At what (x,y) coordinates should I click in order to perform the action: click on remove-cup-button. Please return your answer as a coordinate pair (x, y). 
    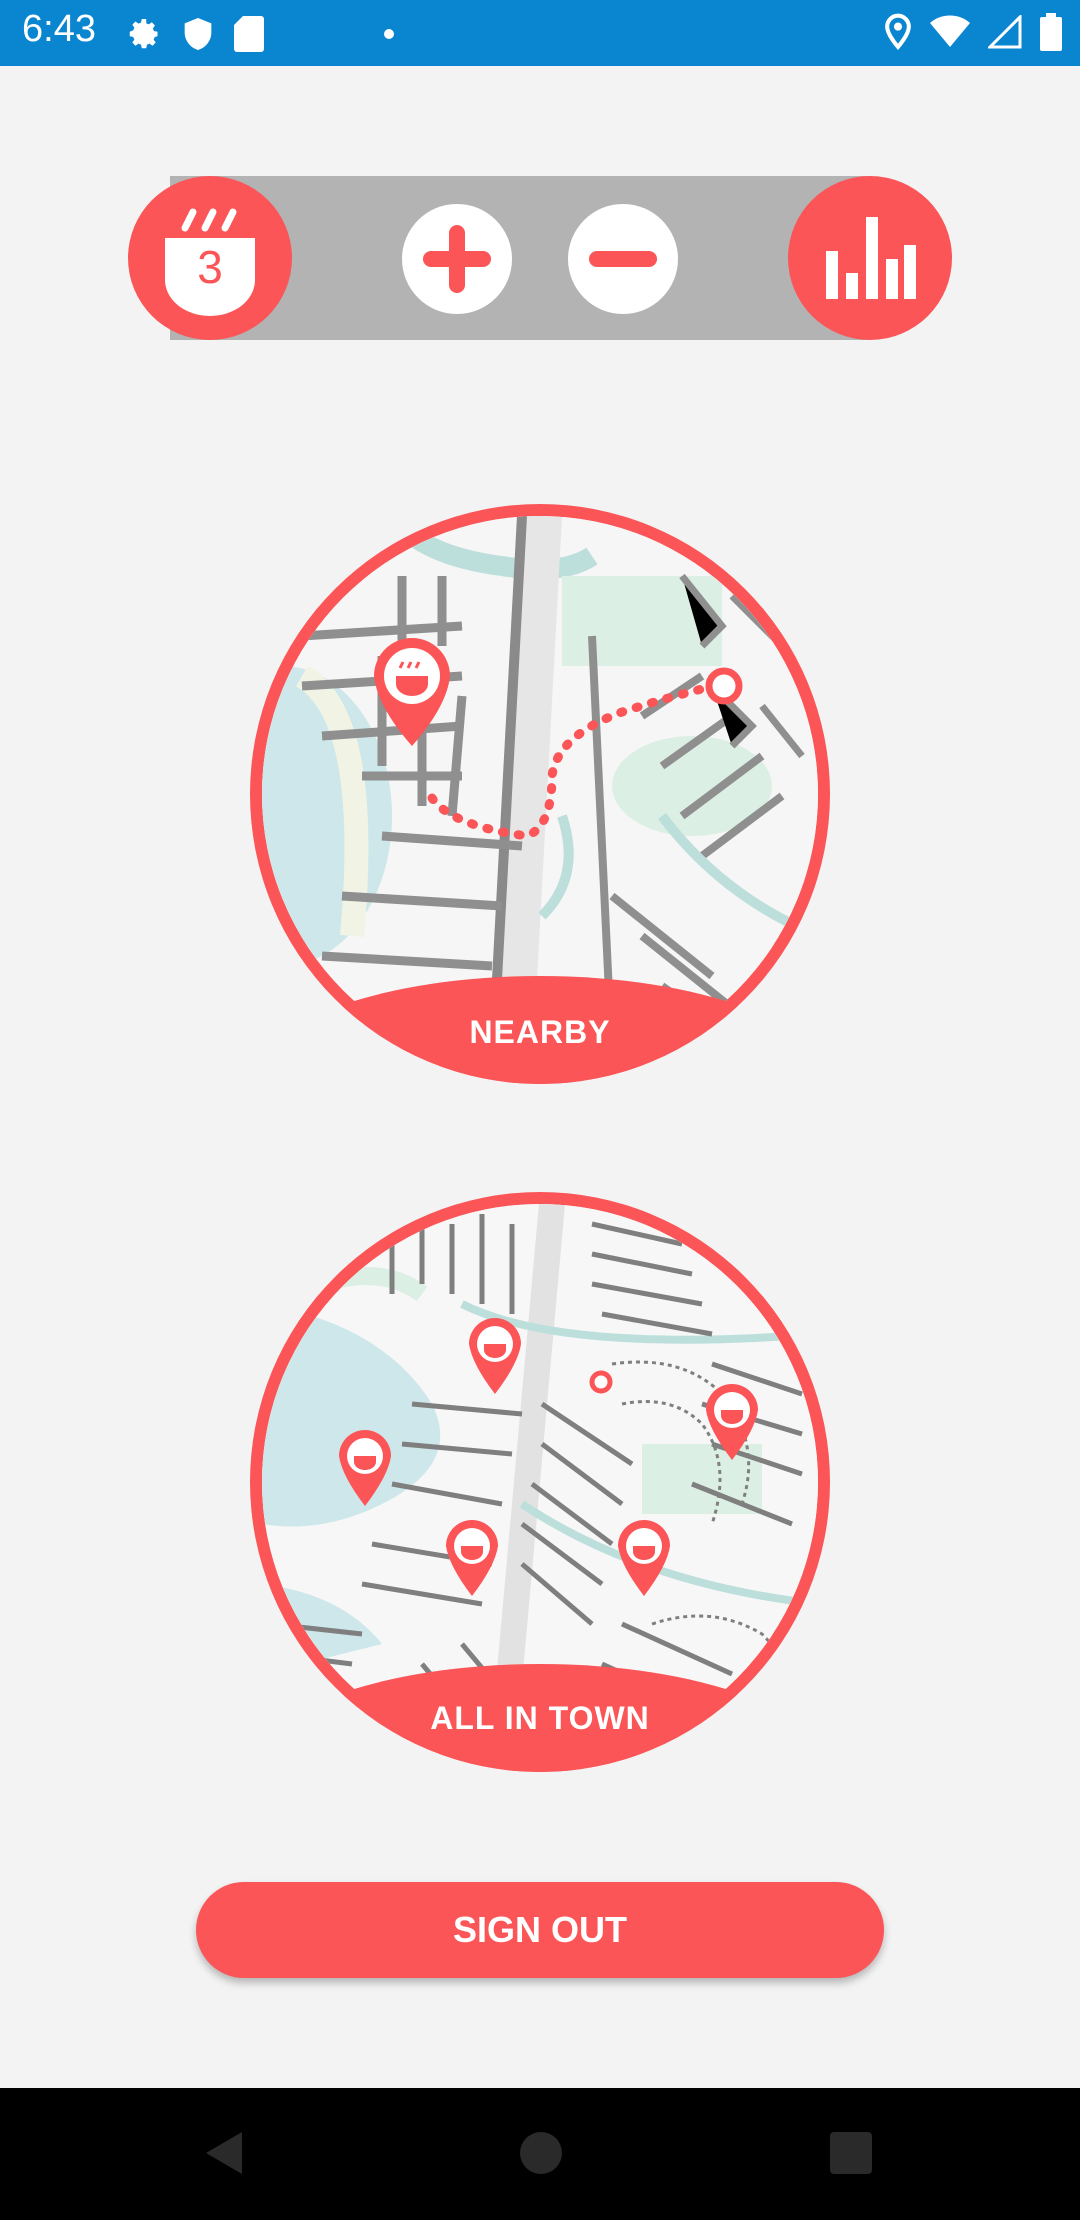
    Looking at the image, I should click on (623, 259).